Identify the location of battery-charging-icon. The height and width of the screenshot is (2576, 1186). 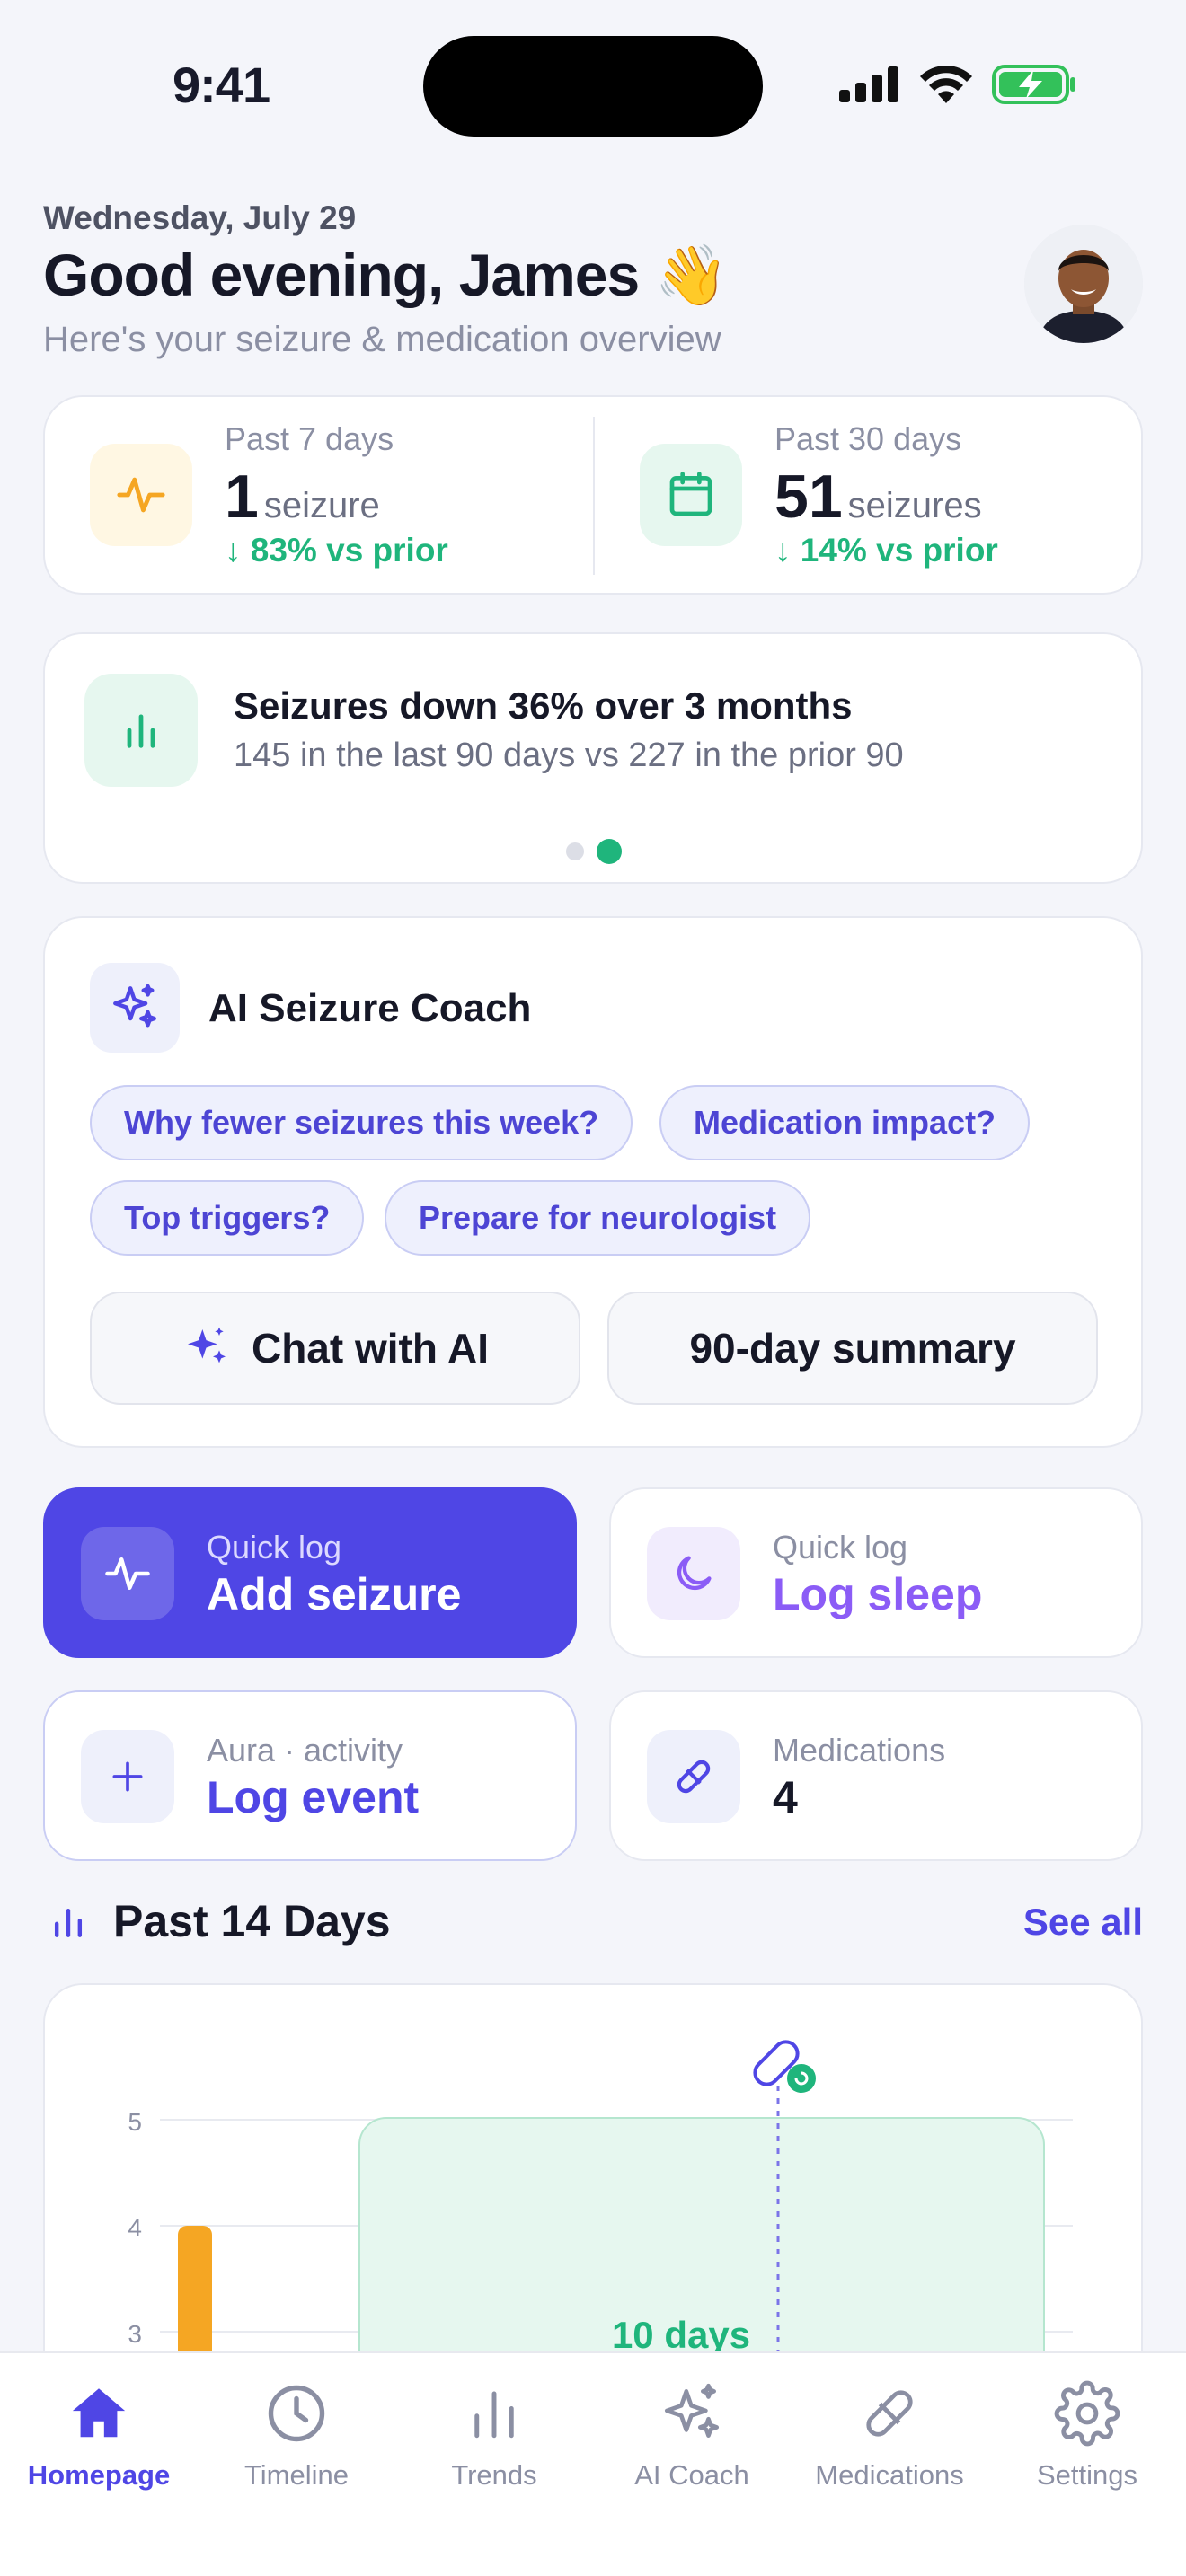
(1033, 84).